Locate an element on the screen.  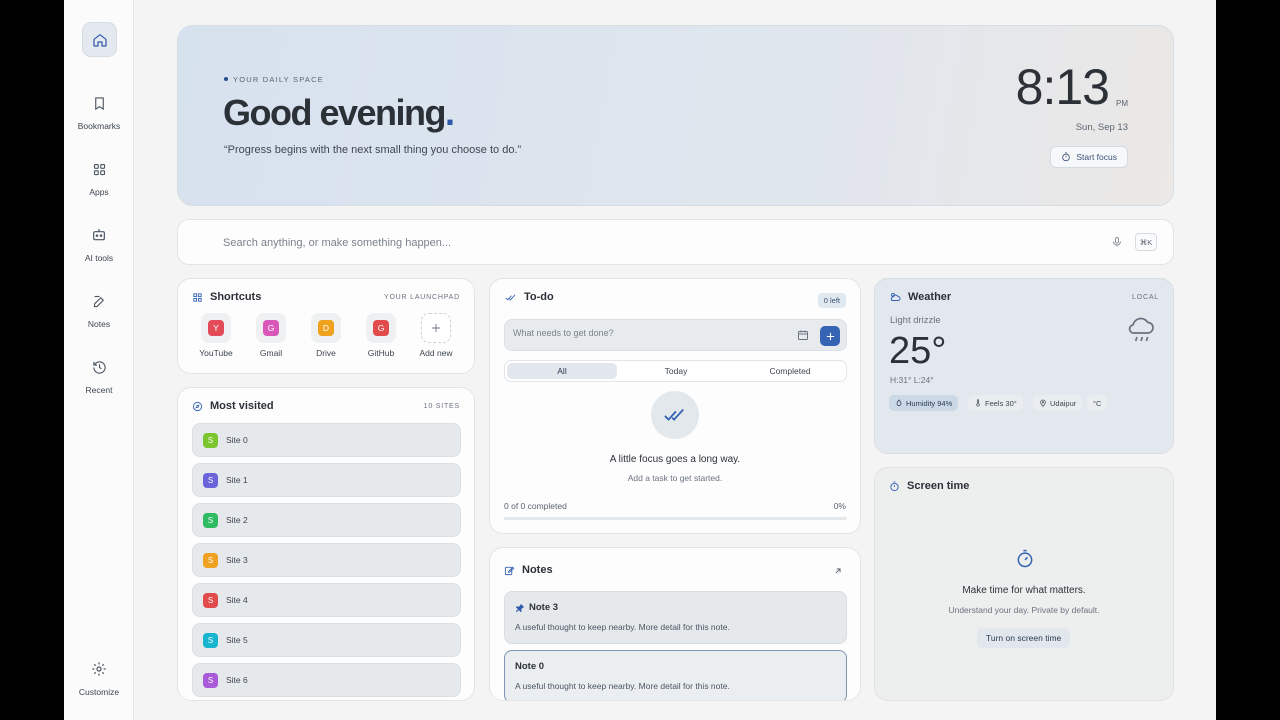
progress-bar is located at coordinates (675, 518).